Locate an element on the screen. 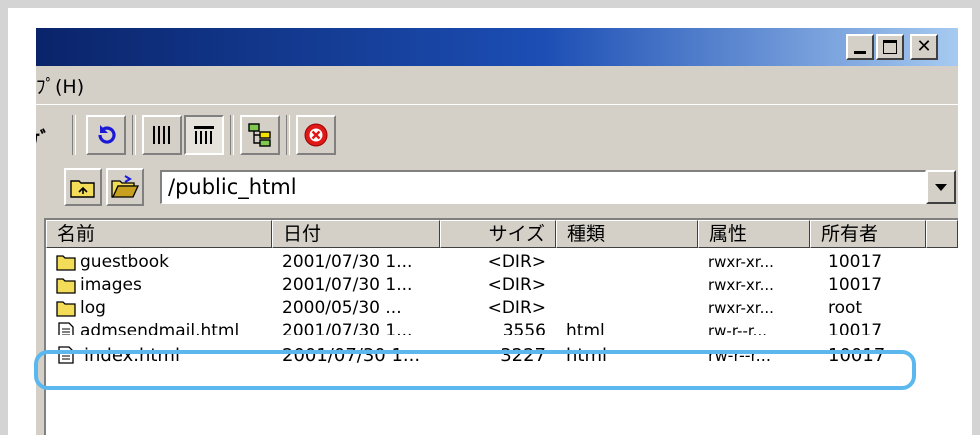 This screenshot has height=435, width=980. maximize-icon is located at coordinates (890, 47).